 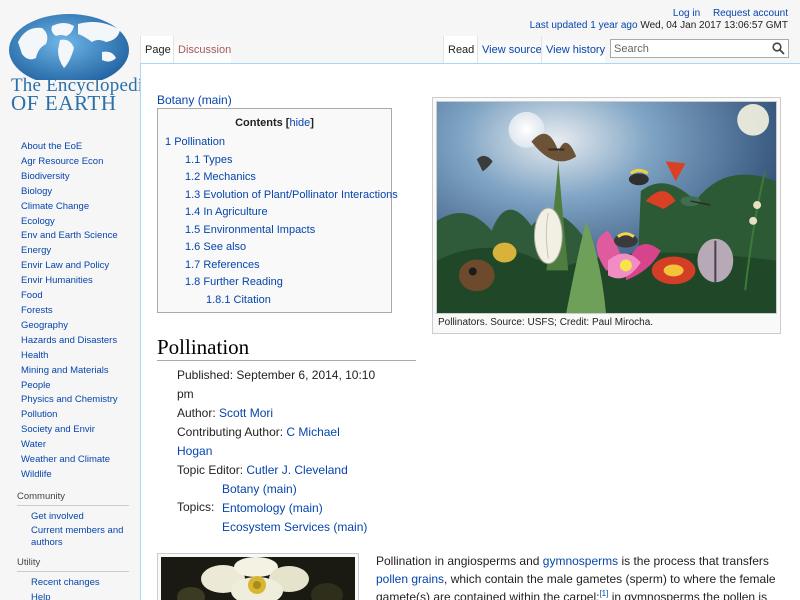 I want to click on tab-discussion: Discussion, so click(x=202, y=49).